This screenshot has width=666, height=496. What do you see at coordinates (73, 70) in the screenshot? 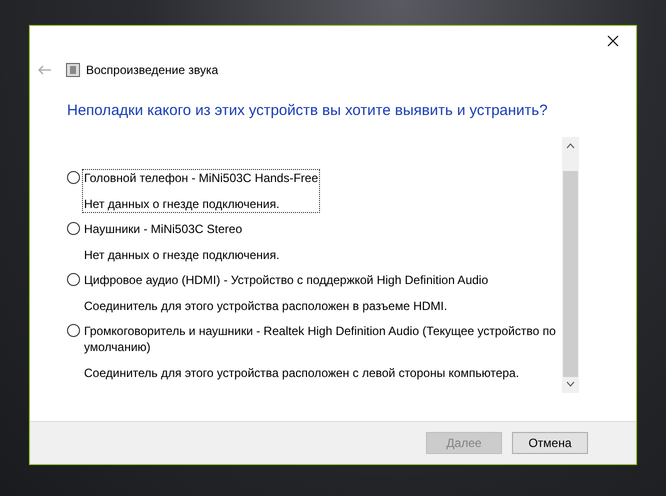
I see `speaker-icon` at bounding box center [73, 70].